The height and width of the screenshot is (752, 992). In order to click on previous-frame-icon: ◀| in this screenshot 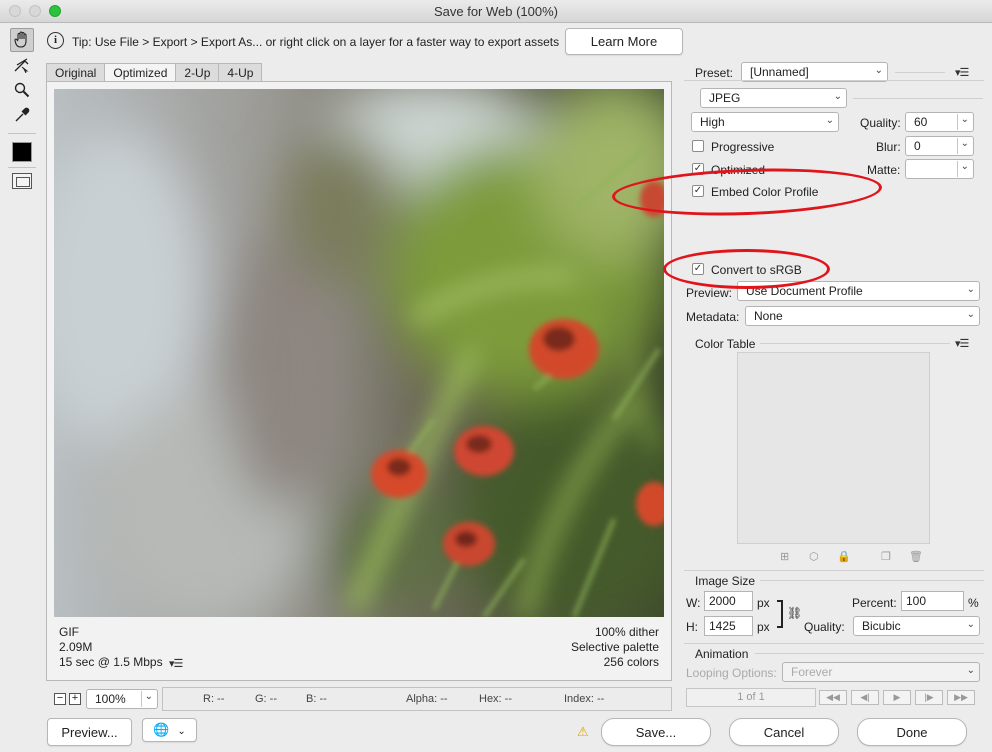, I will do `click(865, 697)`.